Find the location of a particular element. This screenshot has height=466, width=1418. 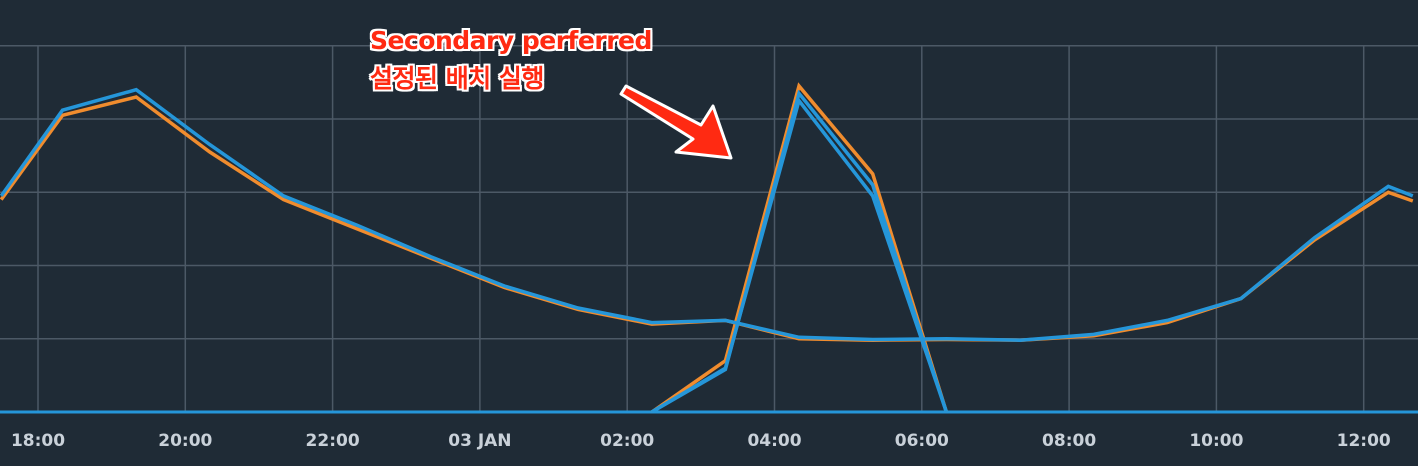

x-tick-label: 02:00 is located at coordinates (627, 441).